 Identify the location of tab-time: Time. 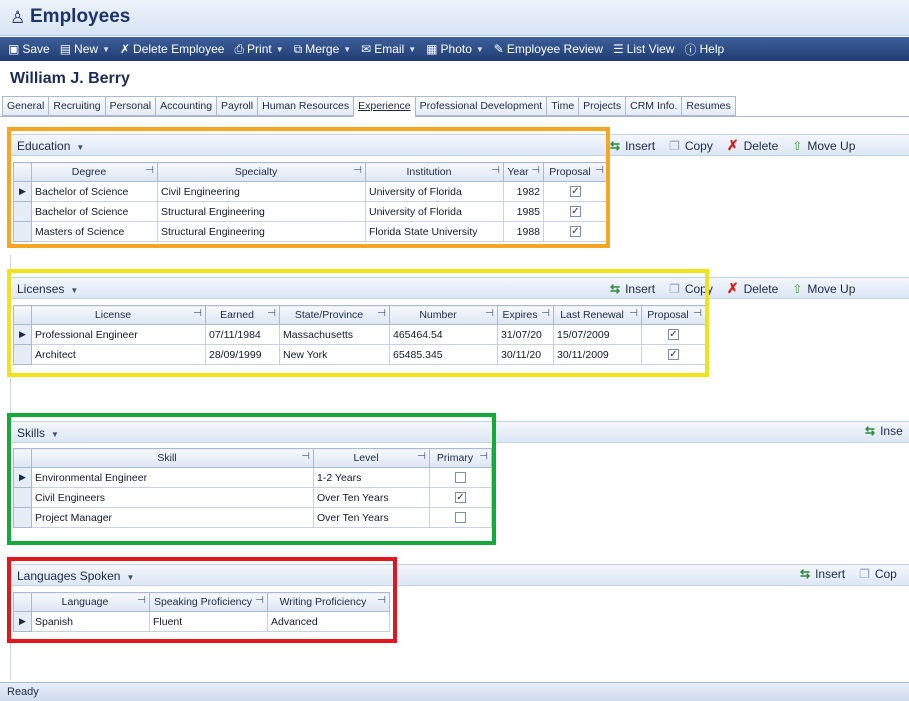
(562, 106).